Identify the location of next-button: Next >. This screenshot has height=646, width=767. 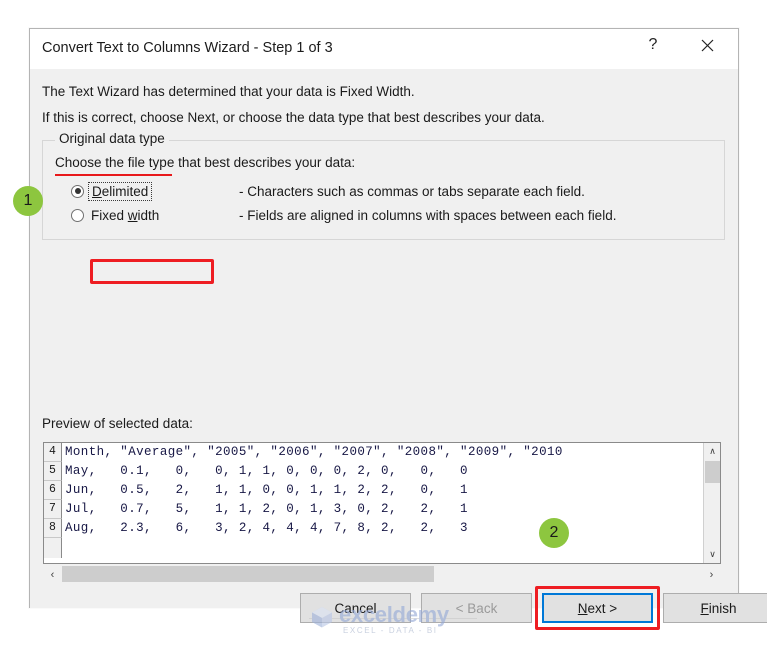
(597, 608).